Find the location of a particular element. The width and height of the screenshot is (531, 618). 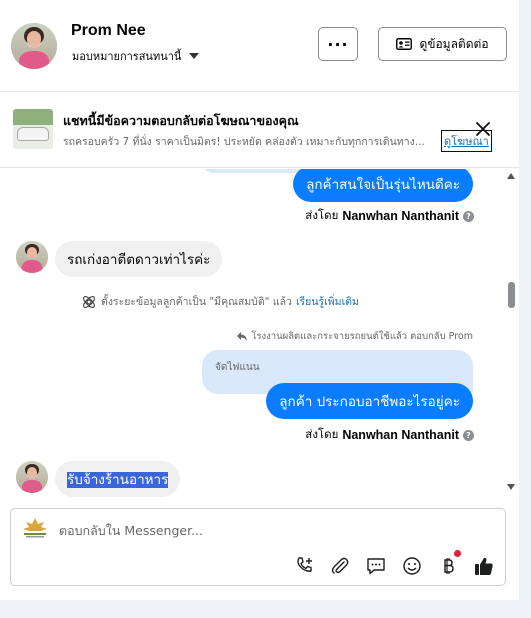

emoji-icon is located at coordinates (412, 566).